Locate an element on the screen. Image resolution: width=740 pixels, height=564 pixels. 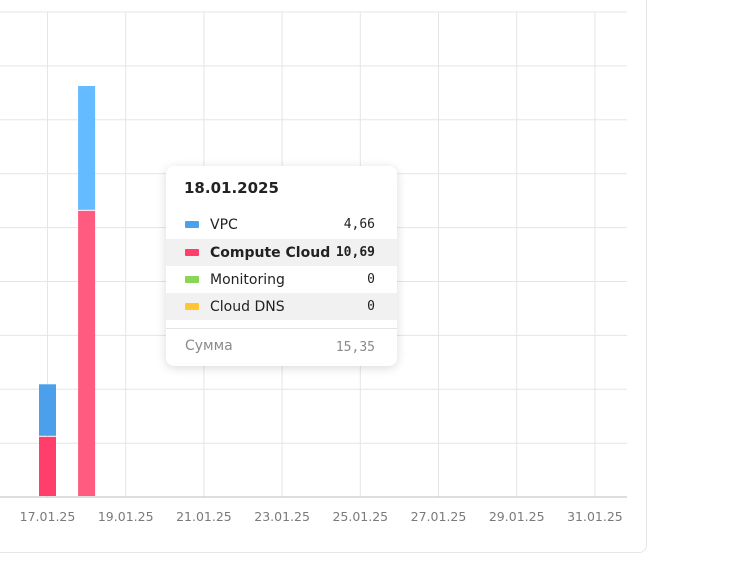
x-tick-label: 23.01.25 is located at coordinates (282, 516).